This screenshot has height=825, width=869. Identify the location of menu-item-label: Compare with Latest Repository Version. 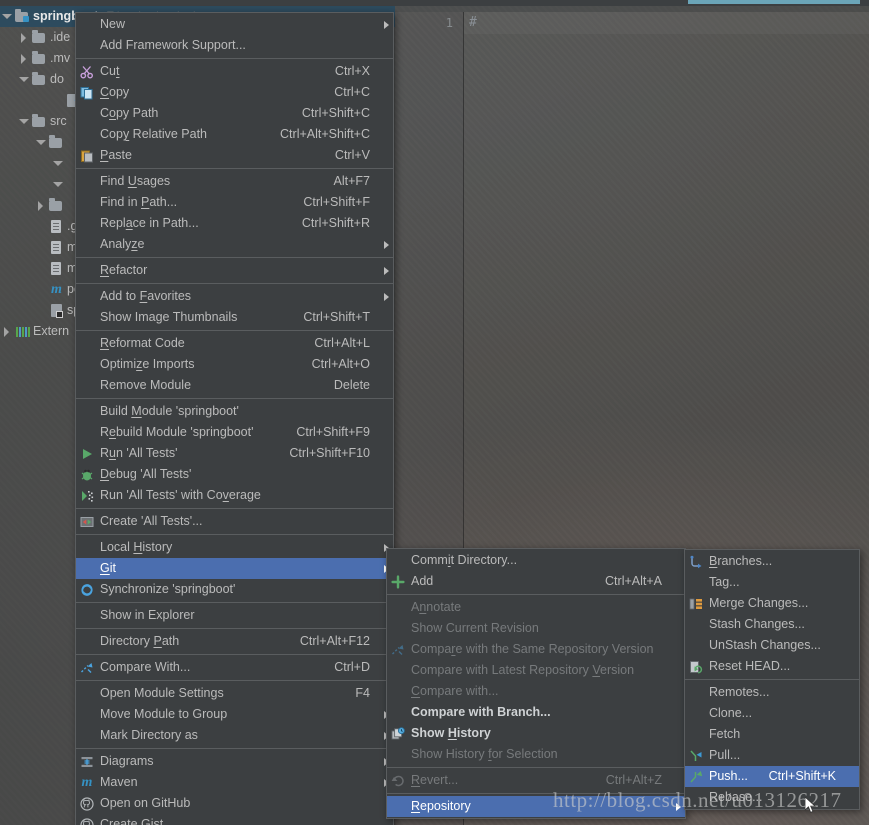
(523, 670).